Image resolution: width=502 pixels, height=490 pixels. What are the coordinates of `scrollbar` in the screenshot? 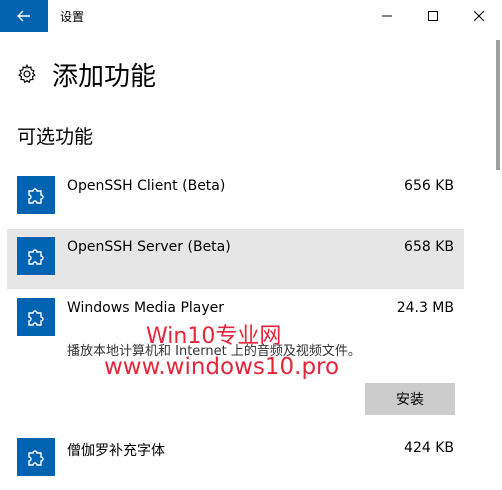 It's located at (498, 105).